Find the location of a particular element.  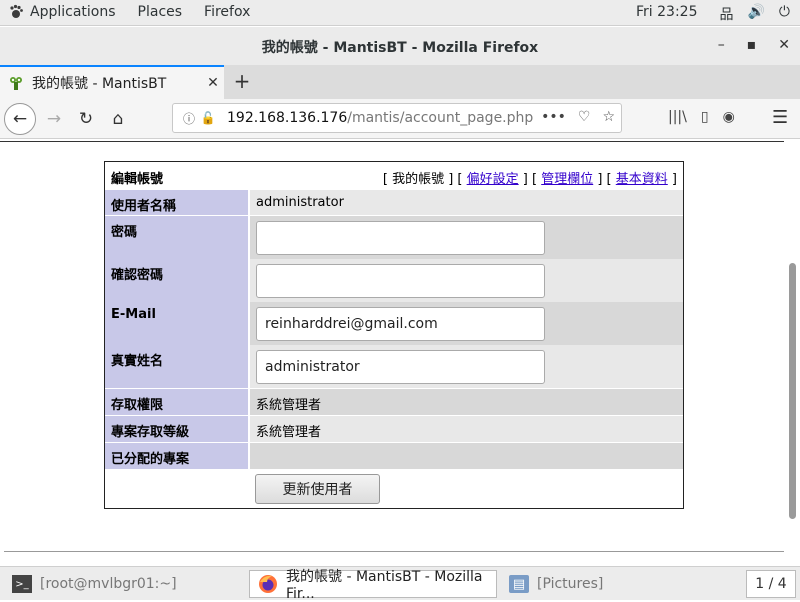

preferences-link: 偏好設定 is located at coordinates (493, 179).